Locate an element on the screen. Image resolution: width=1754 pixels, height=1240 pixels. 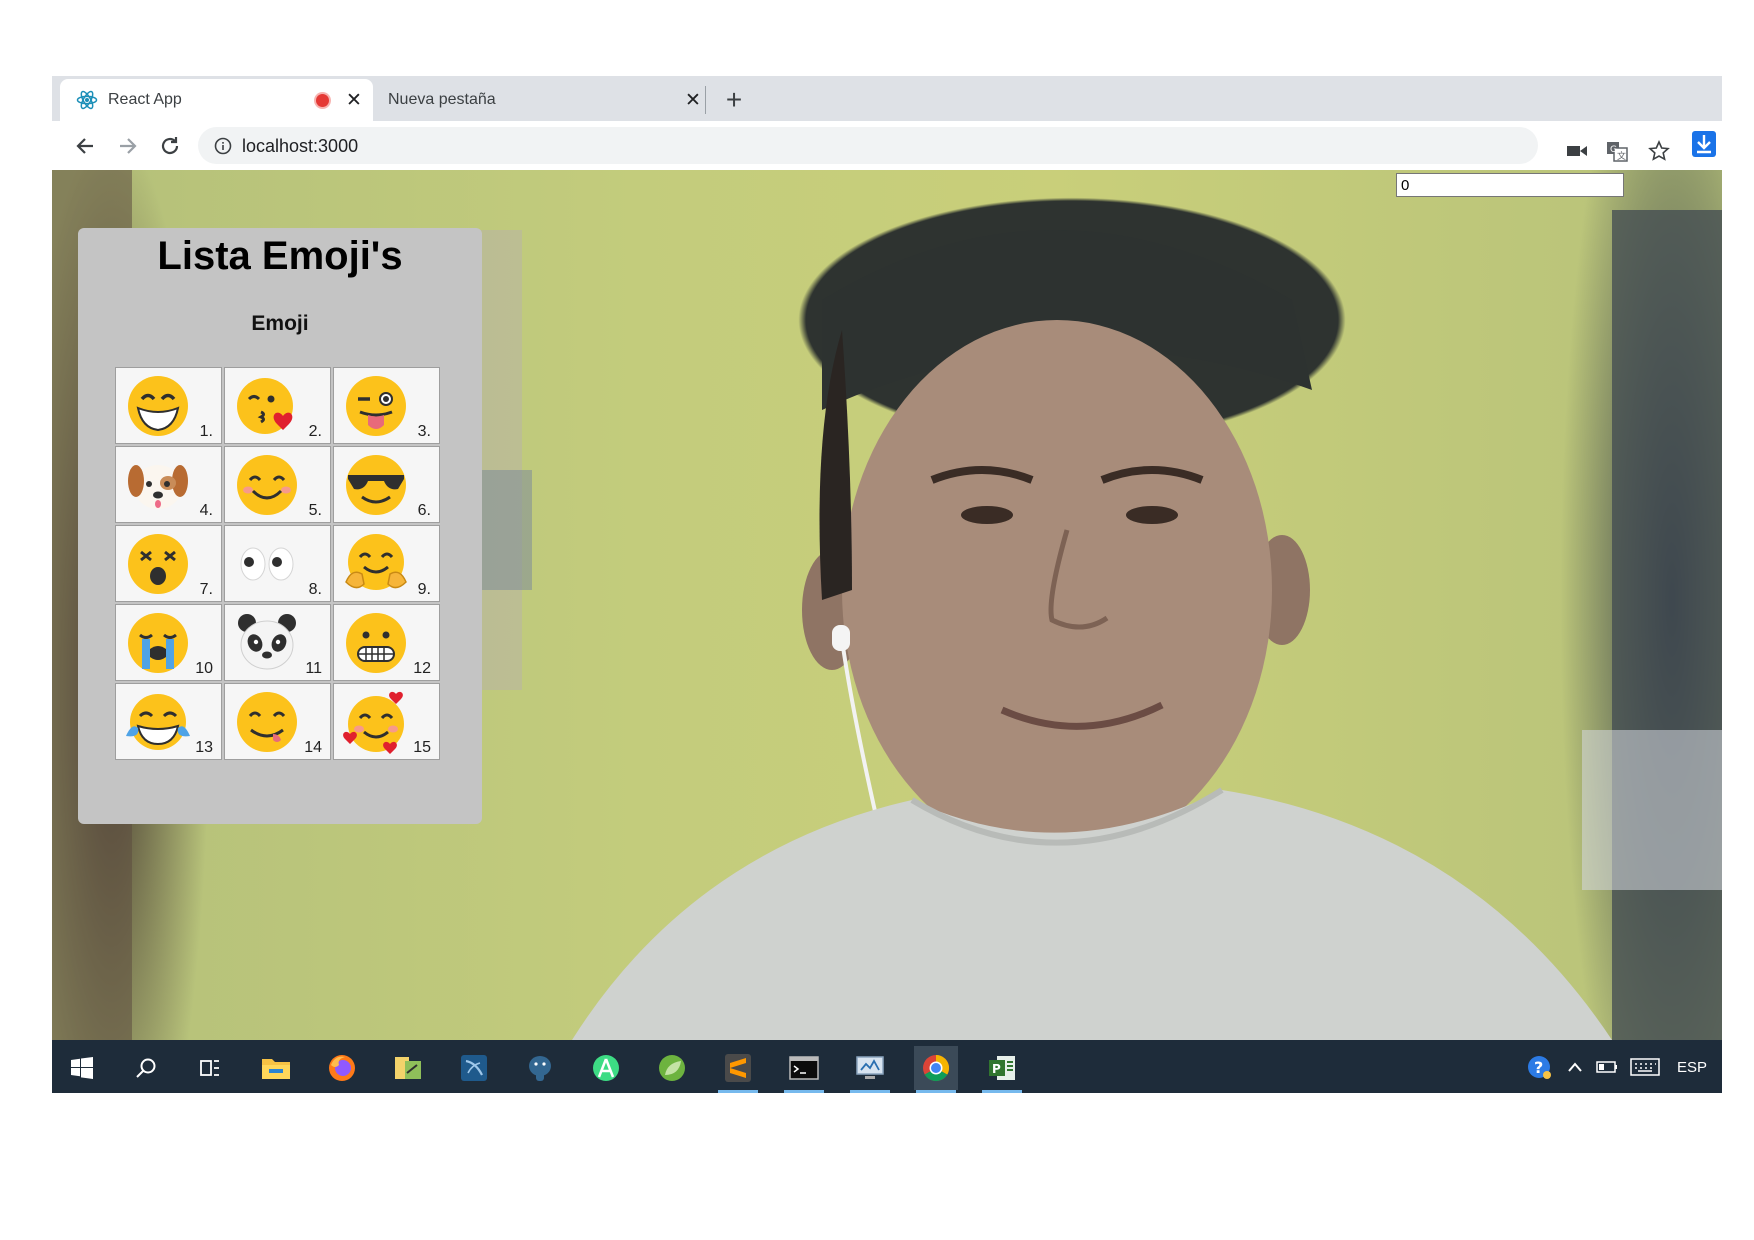
camera-icon is located at coordinates (1577, 151).